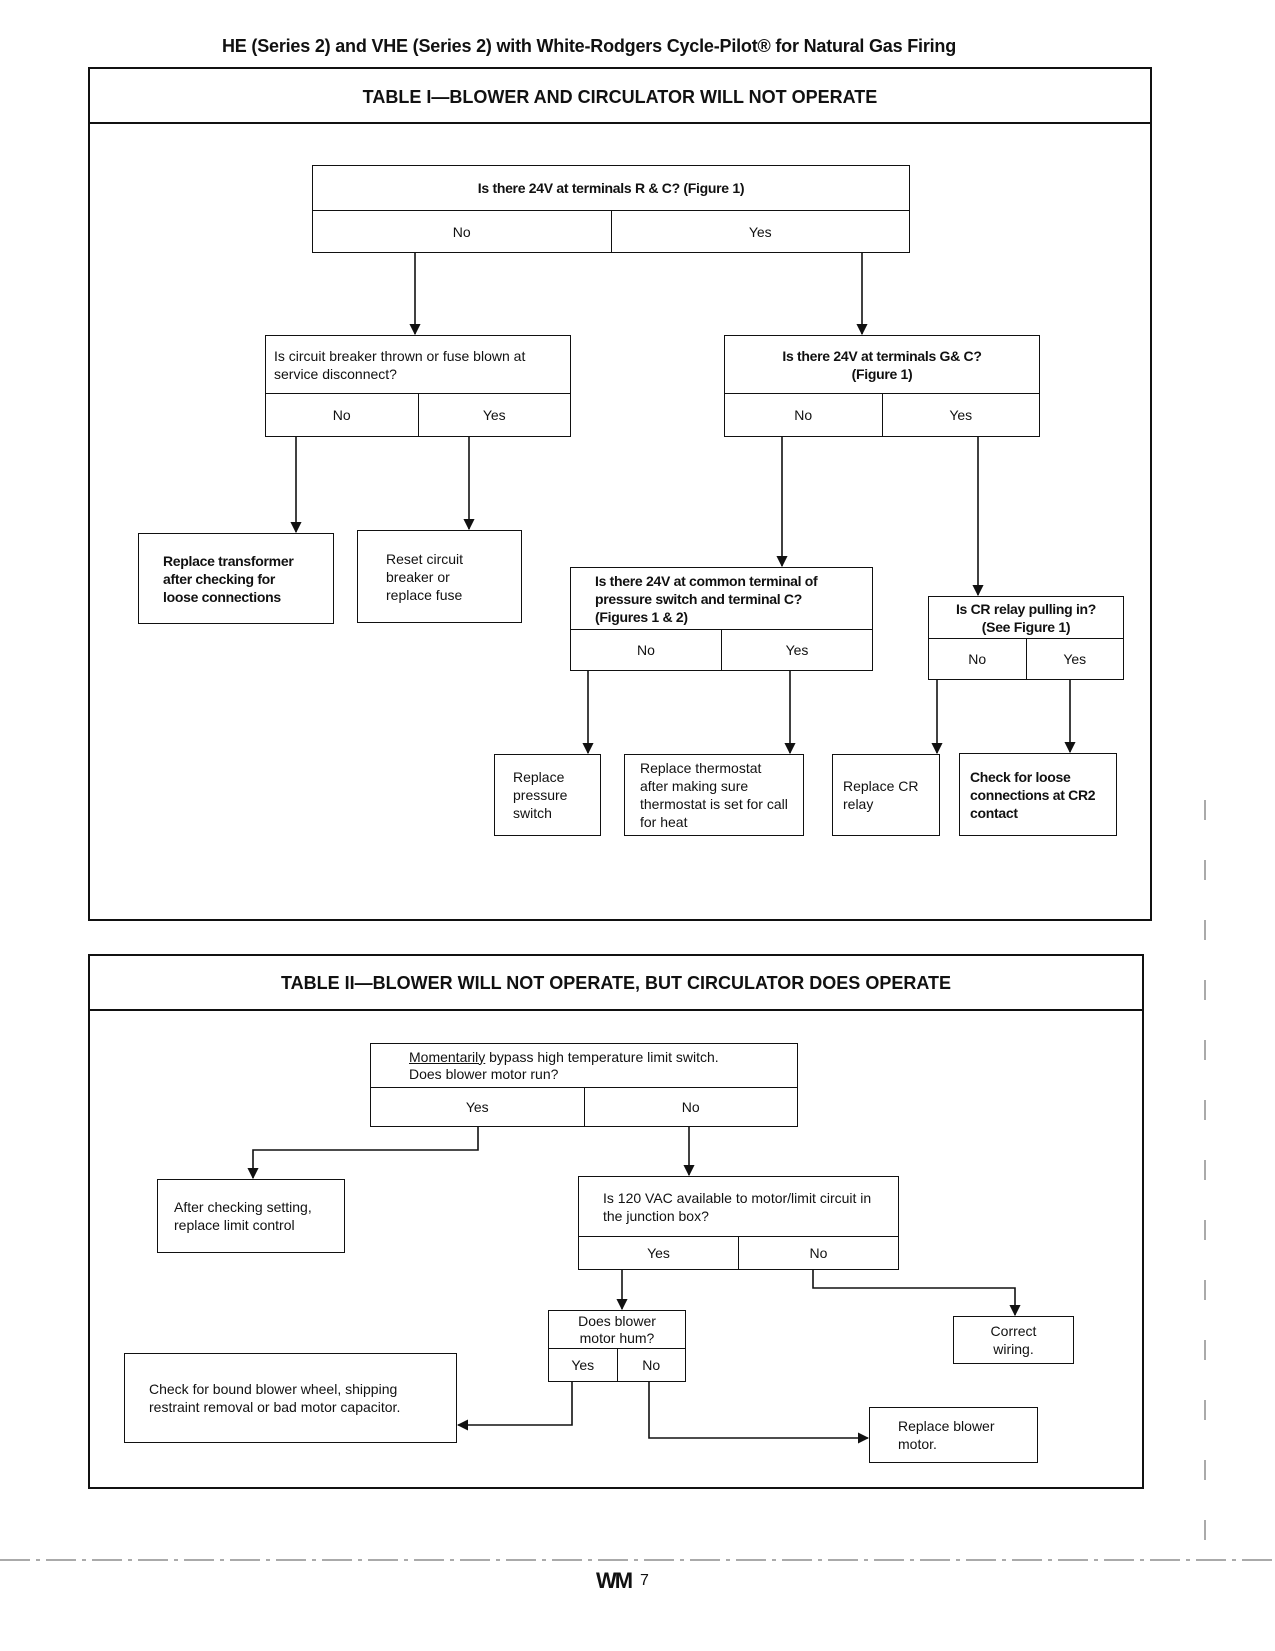 This screenshot has width=1275, height=1651. I want to click on brand-logo: WM, so click(614, 1580).